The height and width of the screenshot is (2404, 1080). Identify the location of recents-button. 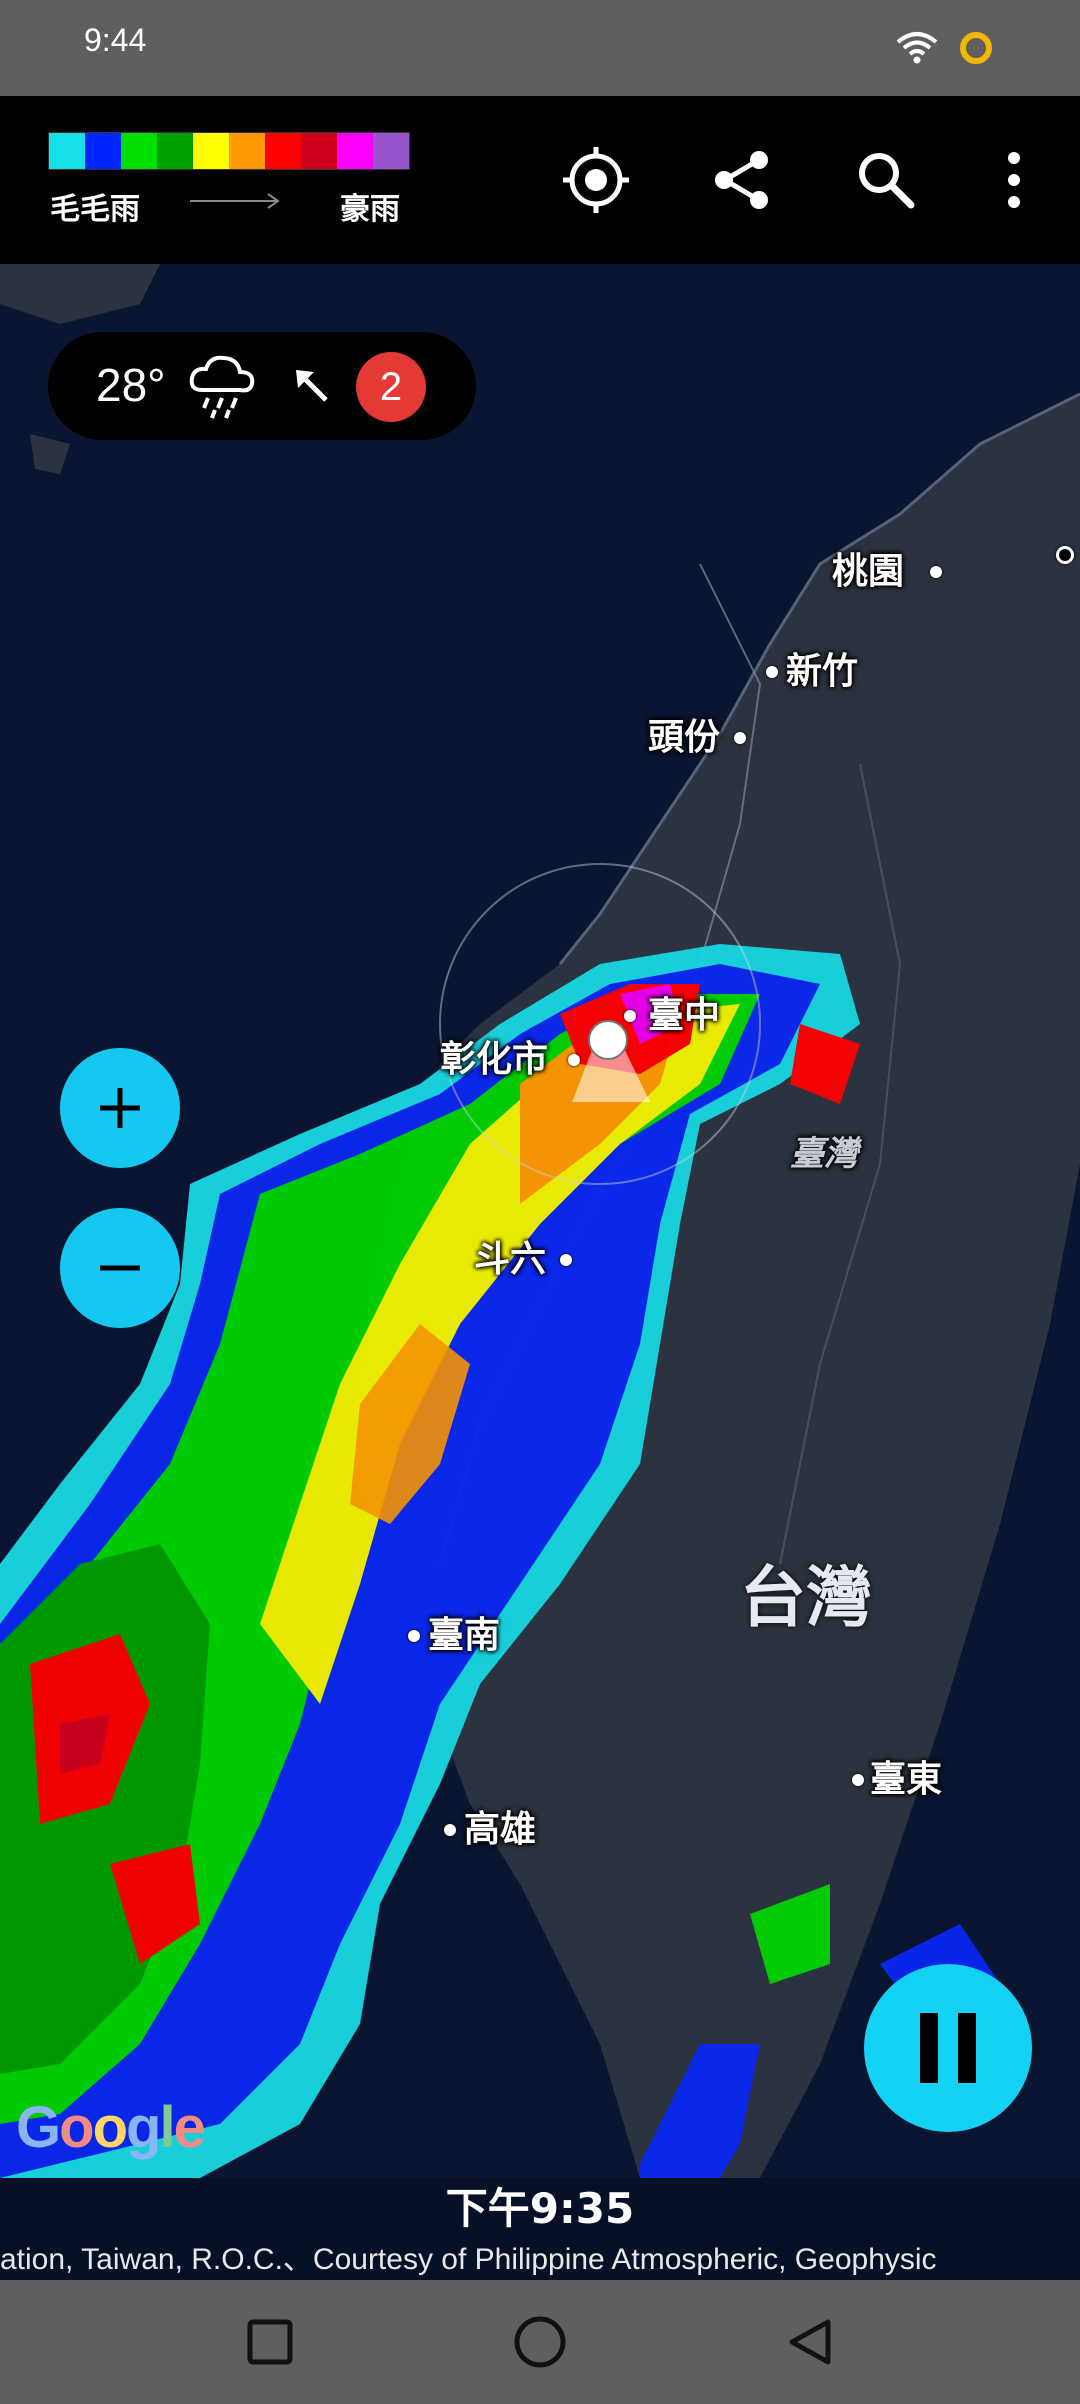
(270, 2342).